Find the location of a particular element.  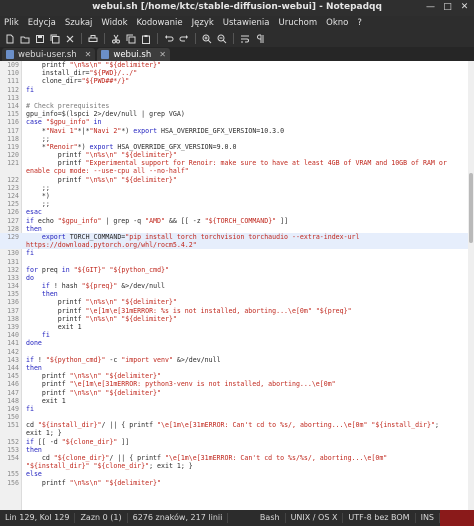

line-number: 116 is located at coordinates (13, 122).